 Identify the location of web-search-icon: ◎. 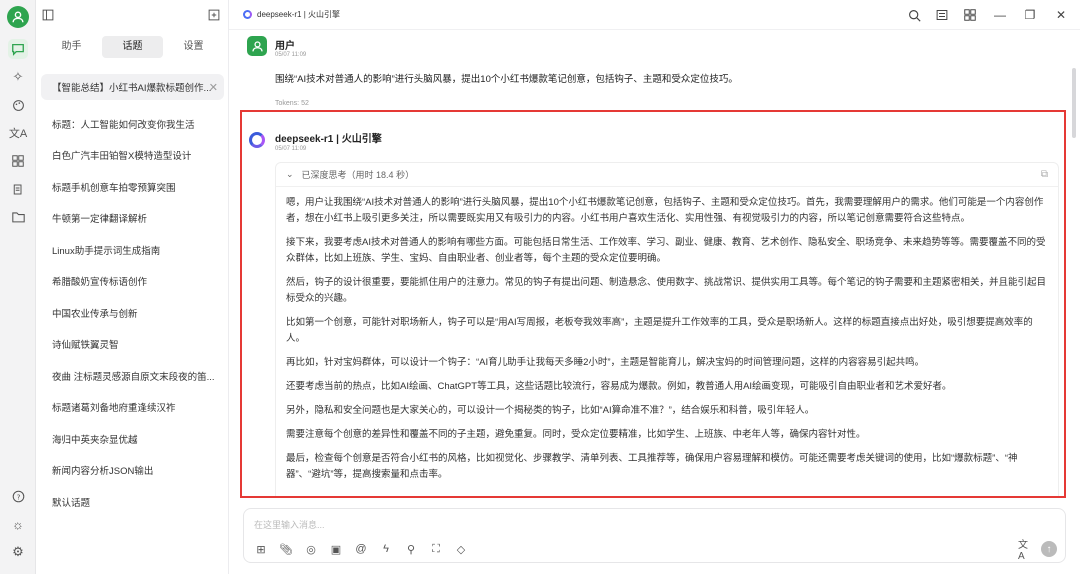
(311, 549).